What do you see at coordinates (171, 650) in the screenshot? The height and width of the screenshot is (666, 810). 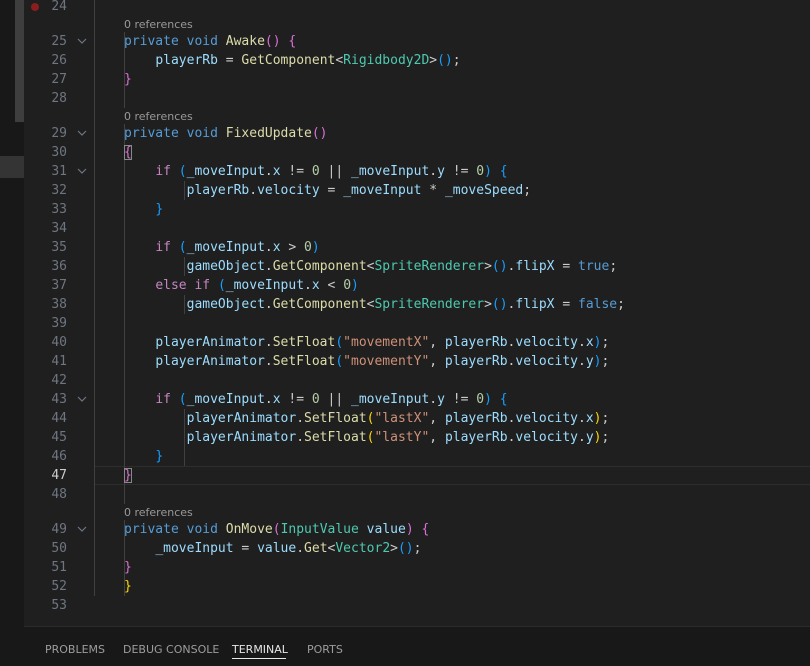 I see `tab-debug-console: DEBUG CONSOLE` at bounding box center [171, 650].